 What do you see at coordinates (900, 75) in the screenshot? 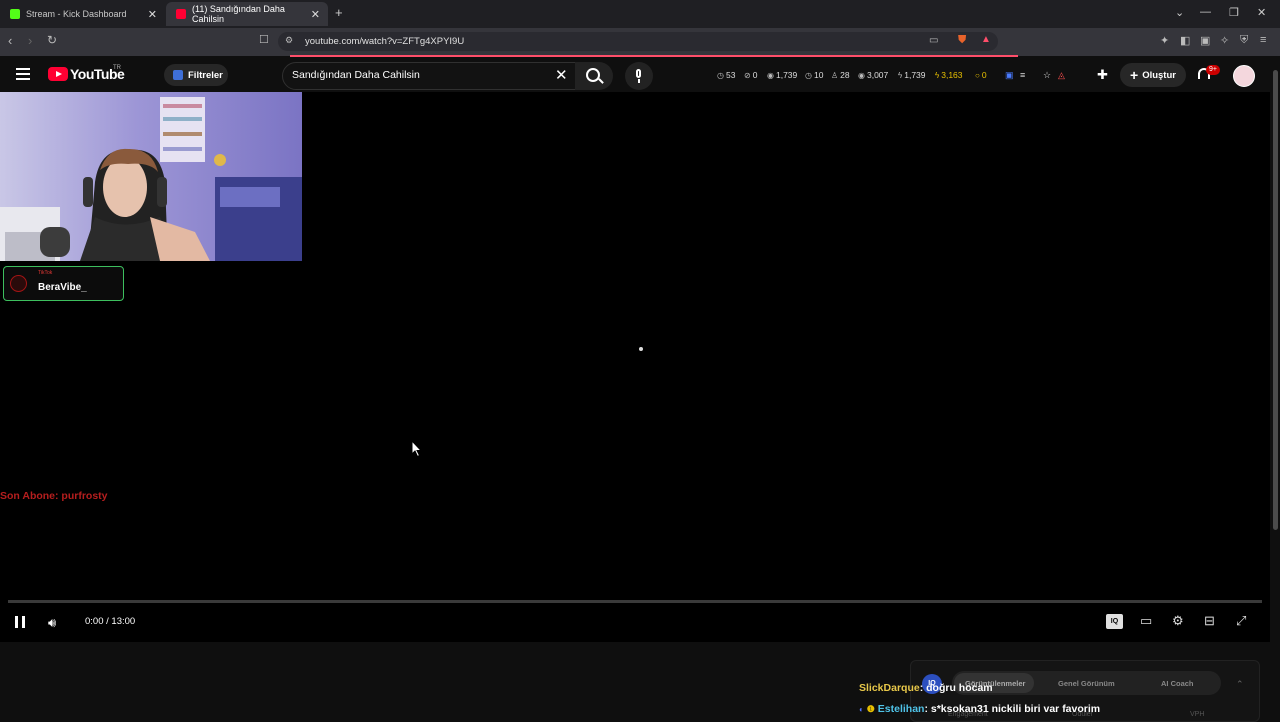
I see `bolt-icon: ϟ` at bounding box center [900, 75].